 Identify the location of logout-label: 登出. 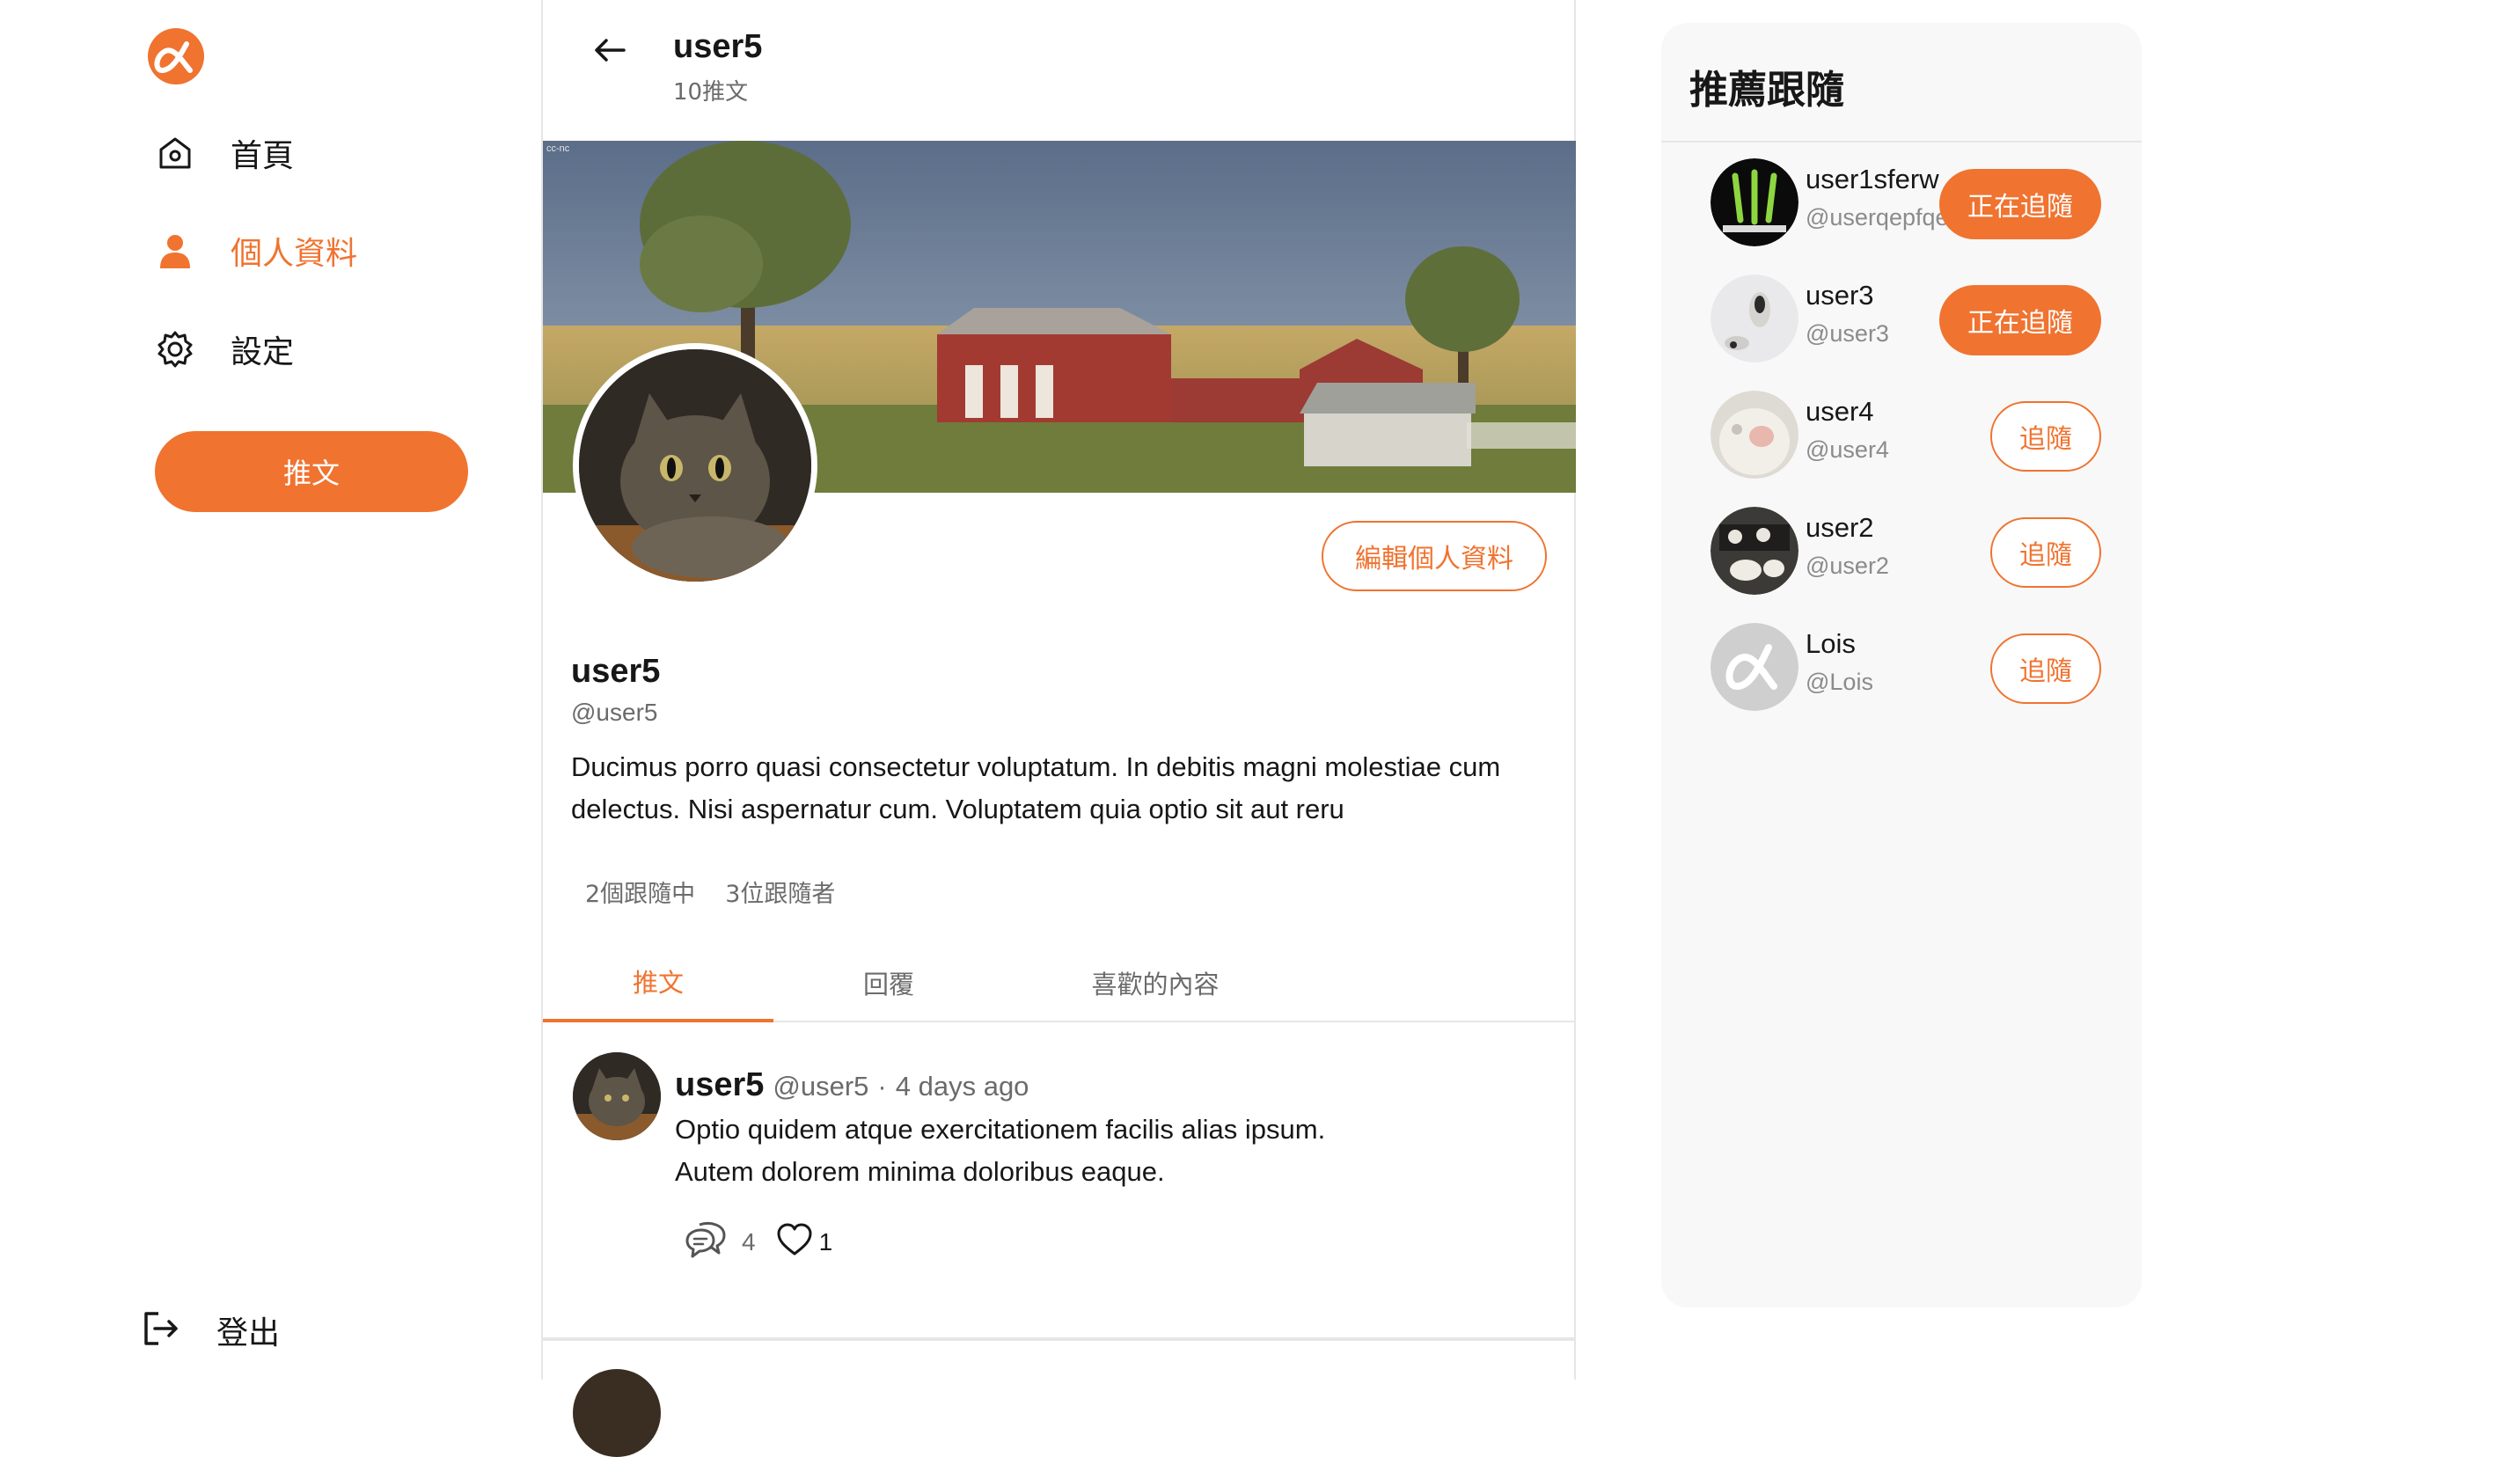
(248, 1333).